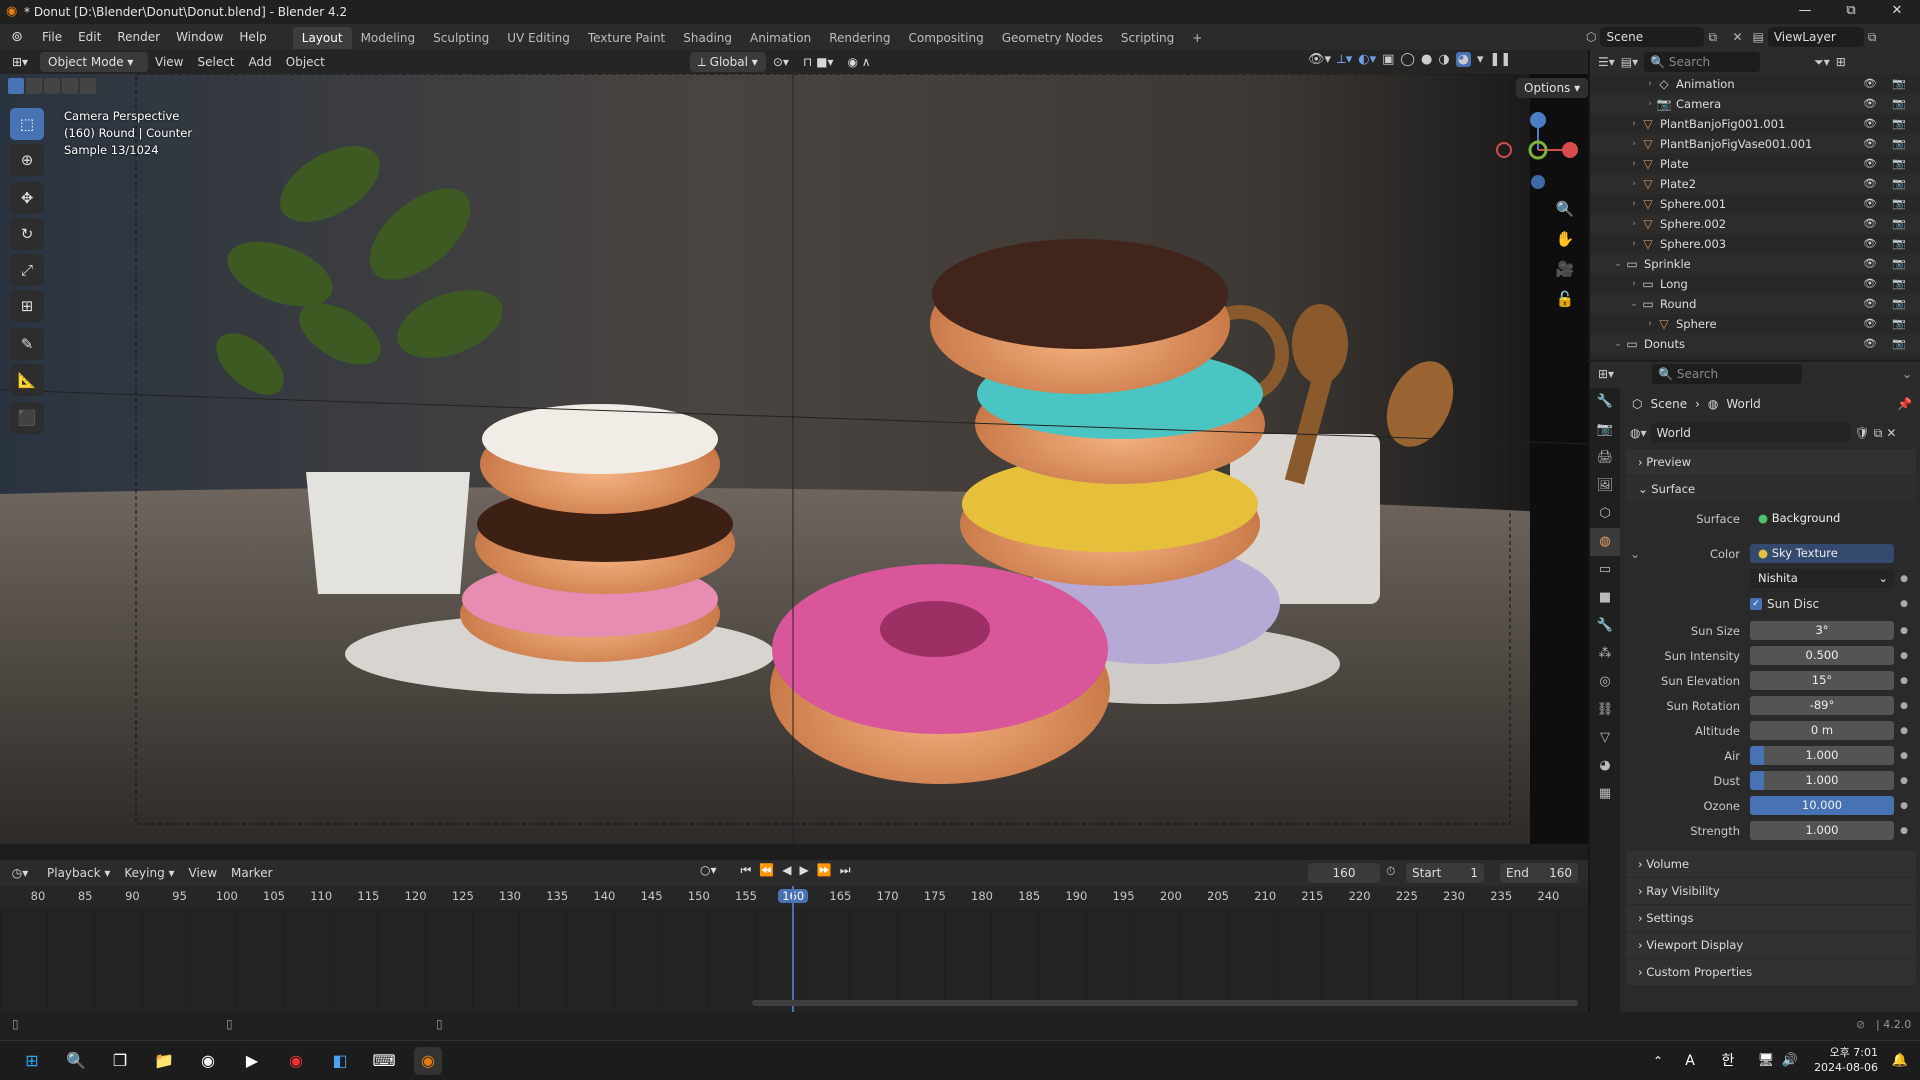 This screenshot has height=1080, width=1920. I want to click on keying-menu: Keying ▾, so click(149, 873).